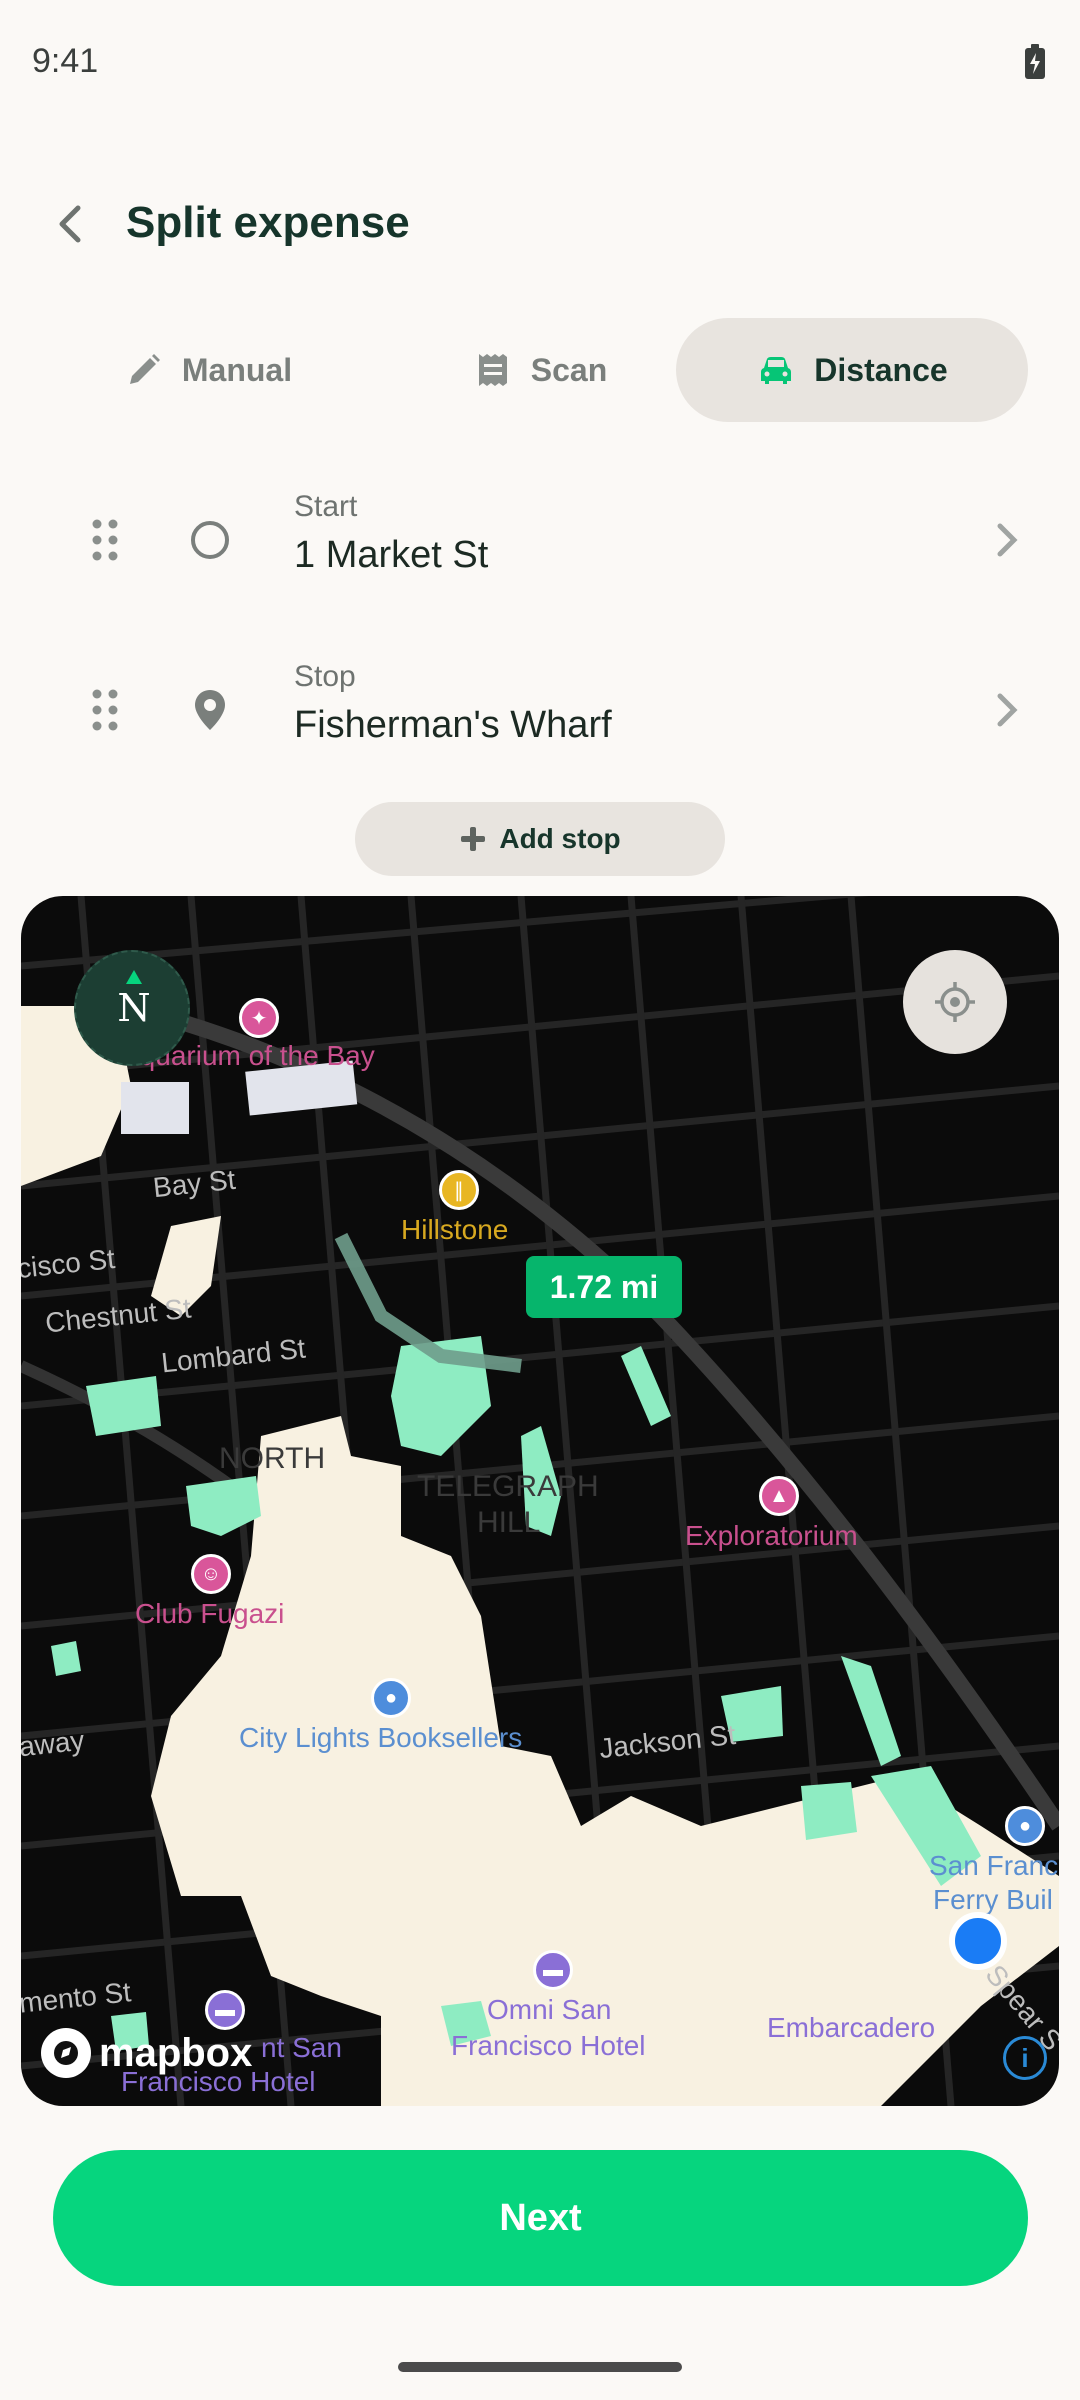  What do you see at coordinates (540, 60) in the screenshot?
I see `status-bar: 9:41` at bounding box center [540, 60].